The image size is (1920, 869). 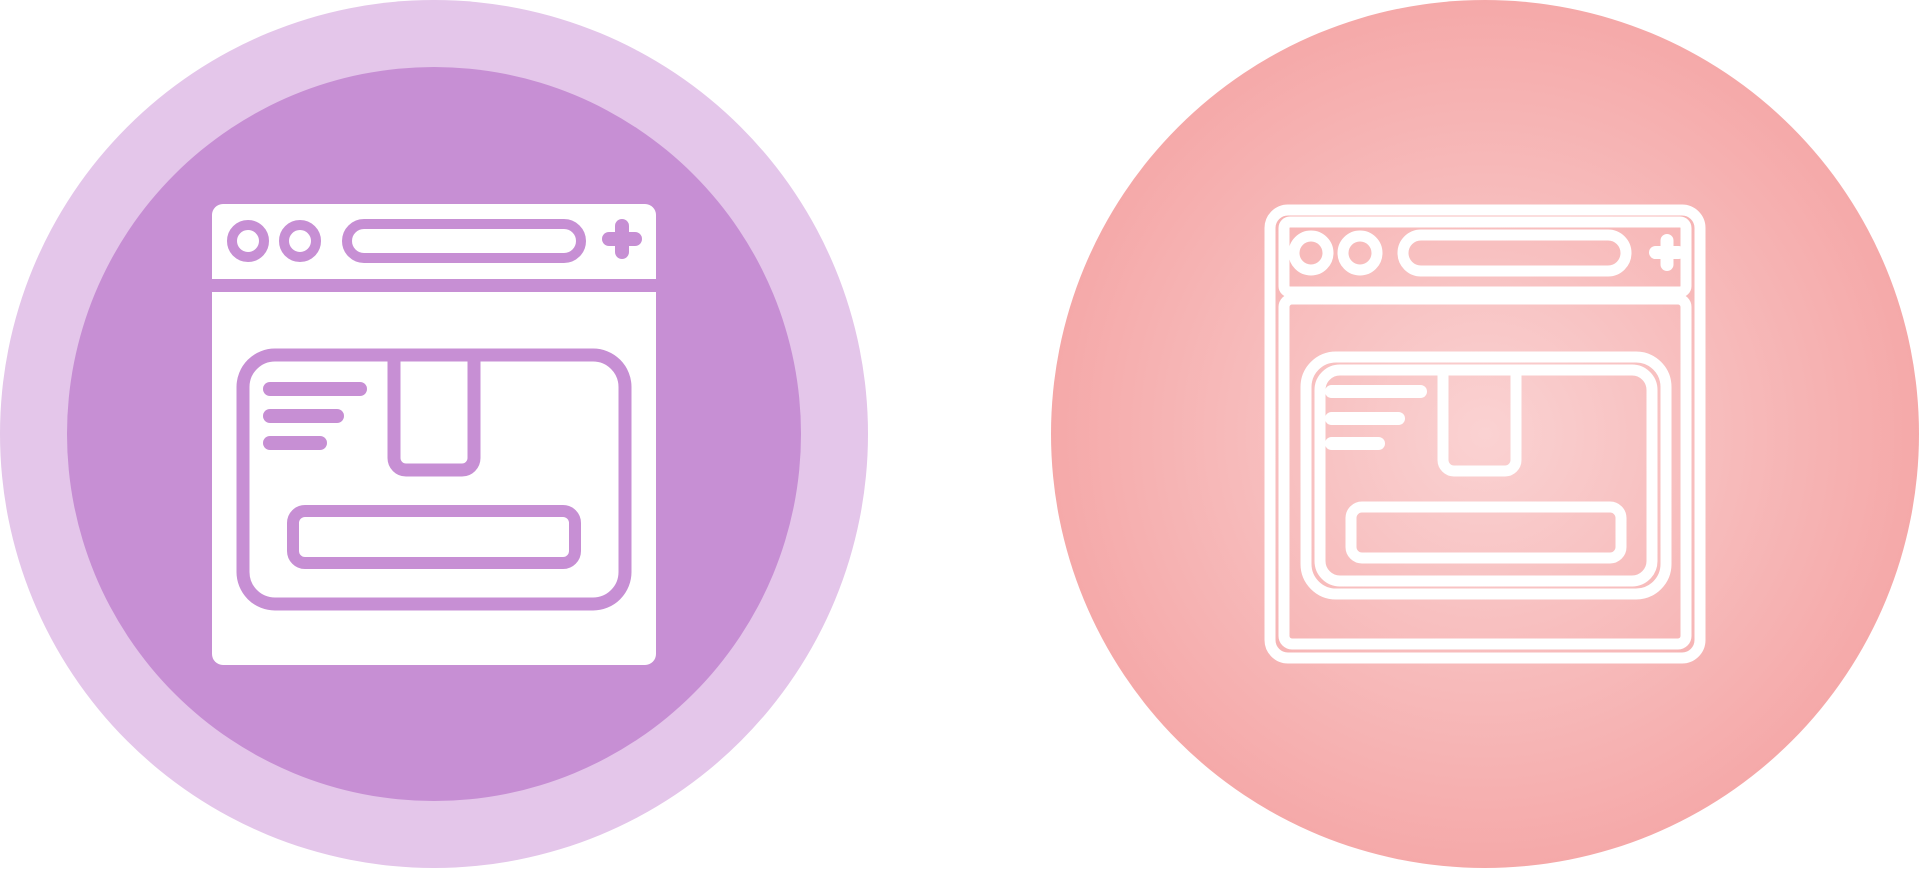 What do you see at coordinates (464, 241) in the screenshot?
I see `address-bar-icon` at bounding box center [464, 241].